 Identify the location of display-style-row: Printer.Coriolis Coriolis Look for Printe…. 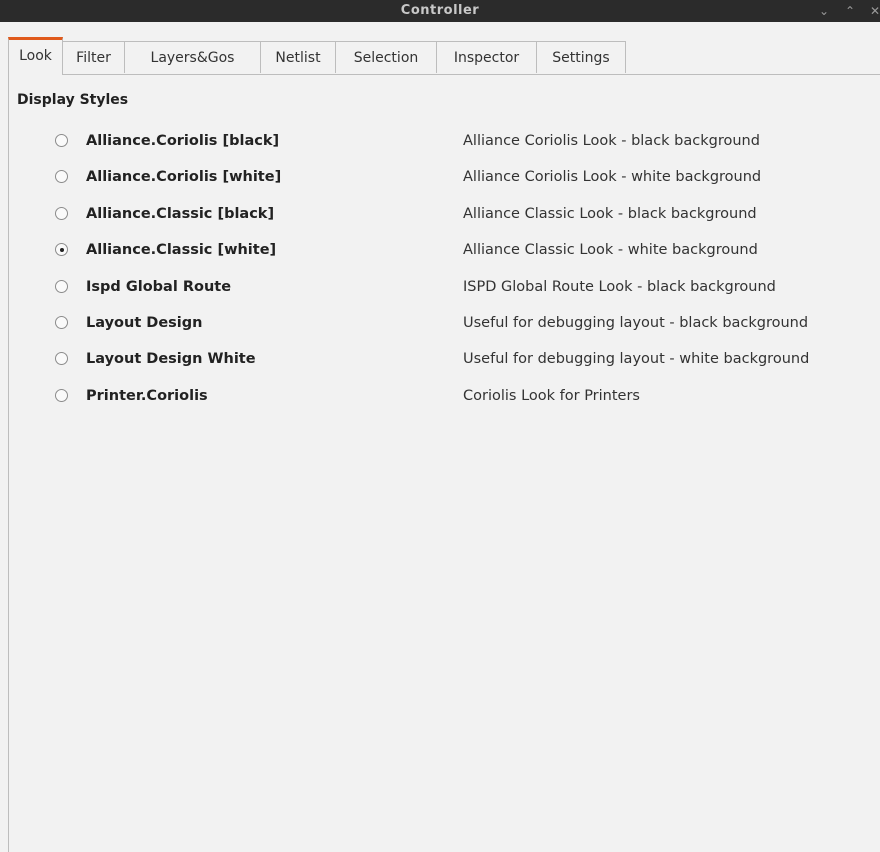
(440, 396).